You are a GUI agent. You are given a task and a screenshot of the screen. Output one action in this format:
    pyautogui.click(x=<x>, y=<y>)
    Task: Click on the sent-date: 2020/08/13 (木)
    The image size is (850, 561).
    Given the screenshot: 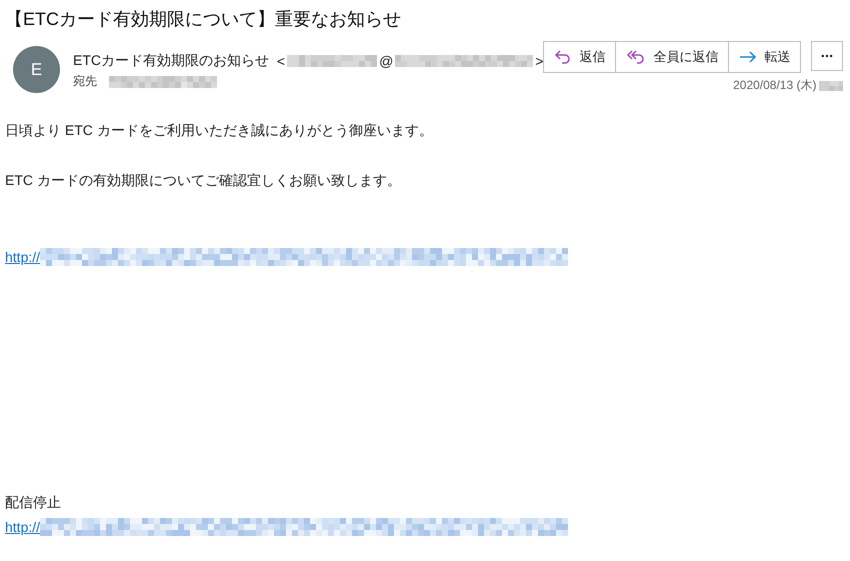 What is the action you would take?
    pyautogui.click(x=774, y=85)
    